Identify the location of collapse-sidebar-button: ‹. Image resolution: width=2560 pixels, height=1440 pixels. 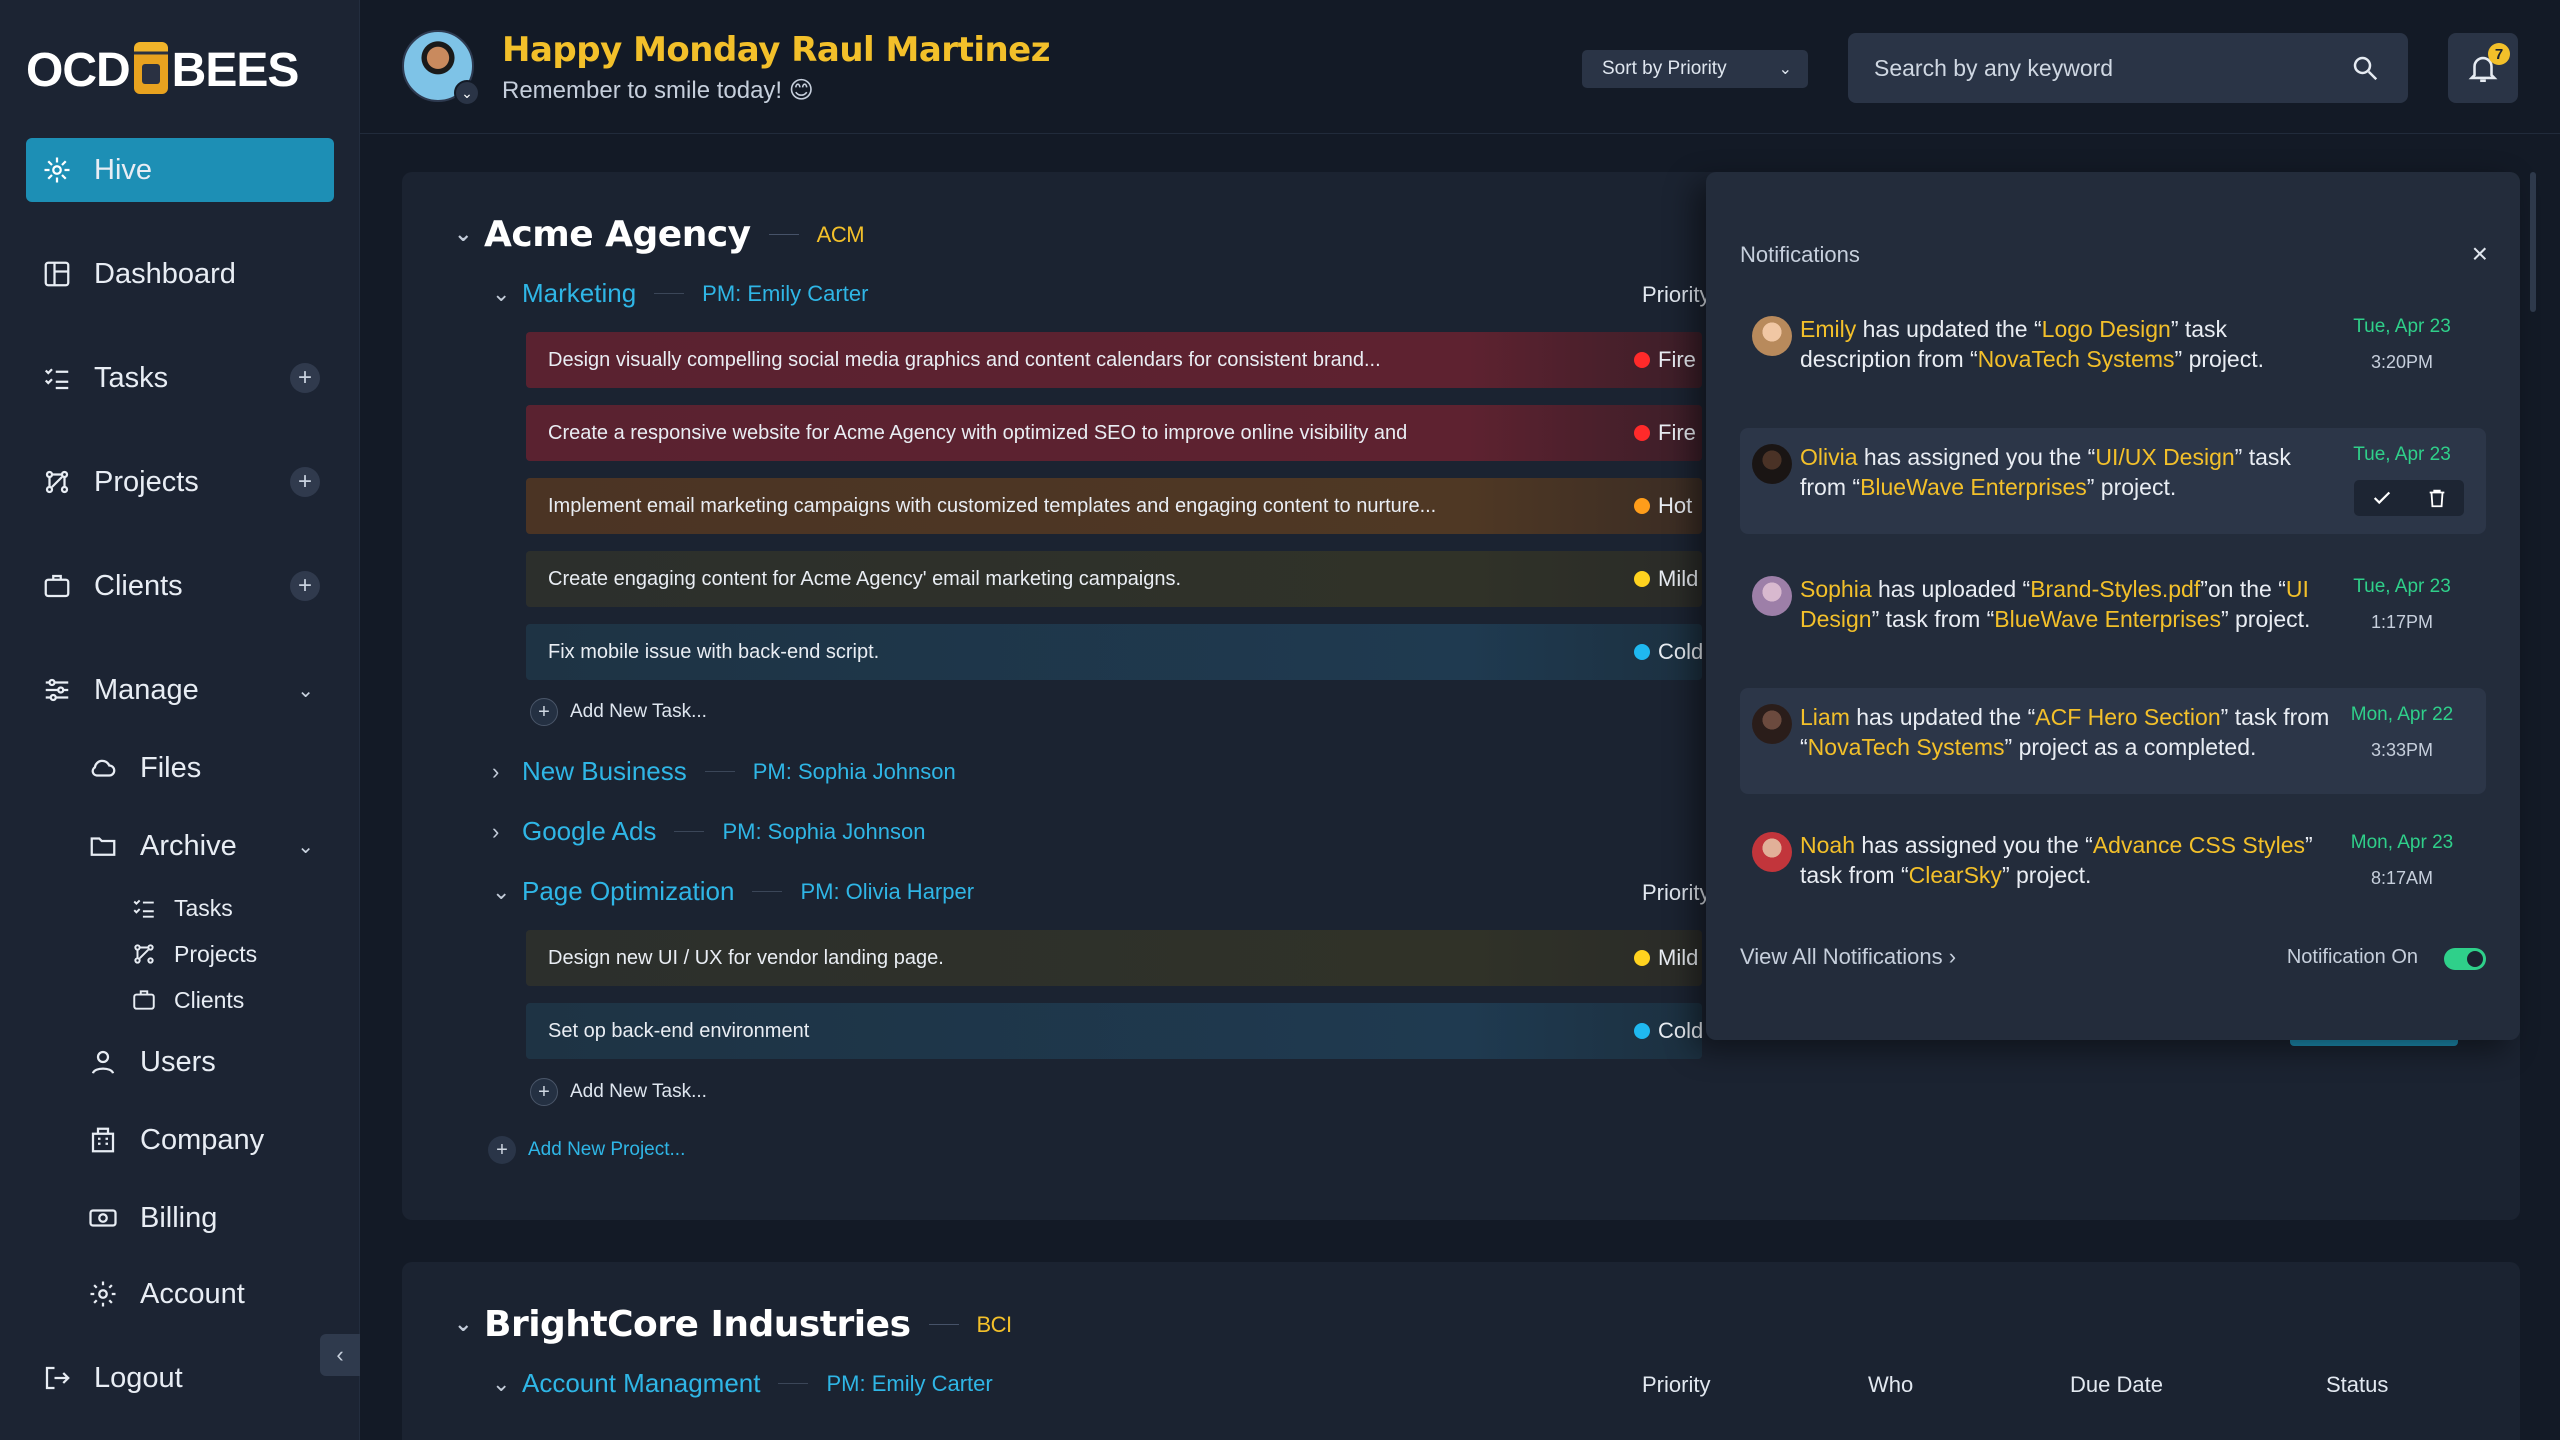
(340, 1355).